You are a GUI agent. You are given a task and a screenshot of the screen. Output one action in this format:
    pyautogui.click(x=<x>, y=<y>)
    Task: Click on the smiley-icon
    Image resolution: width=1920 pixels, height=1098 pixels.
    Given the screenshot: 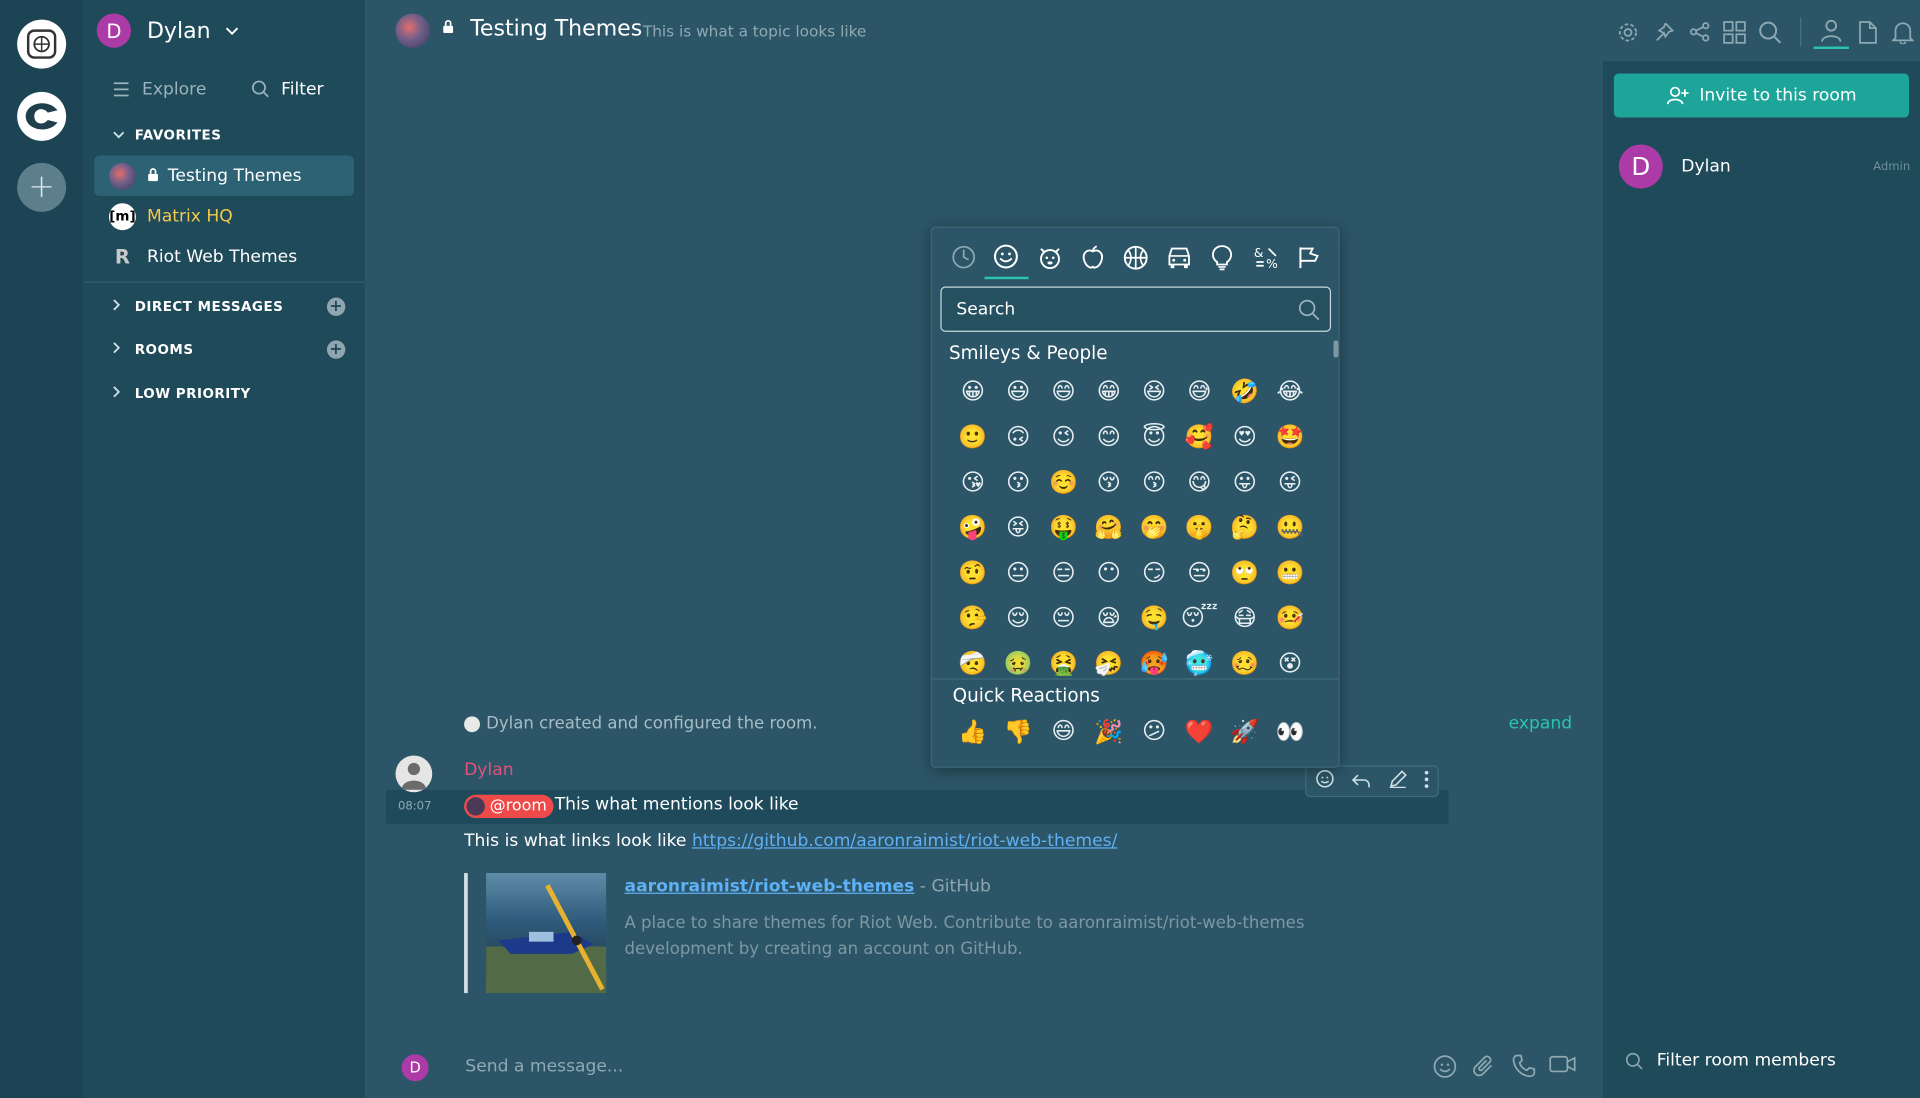 What is the action you would take?
    pyautogui.click(x=1006, y=257)
    